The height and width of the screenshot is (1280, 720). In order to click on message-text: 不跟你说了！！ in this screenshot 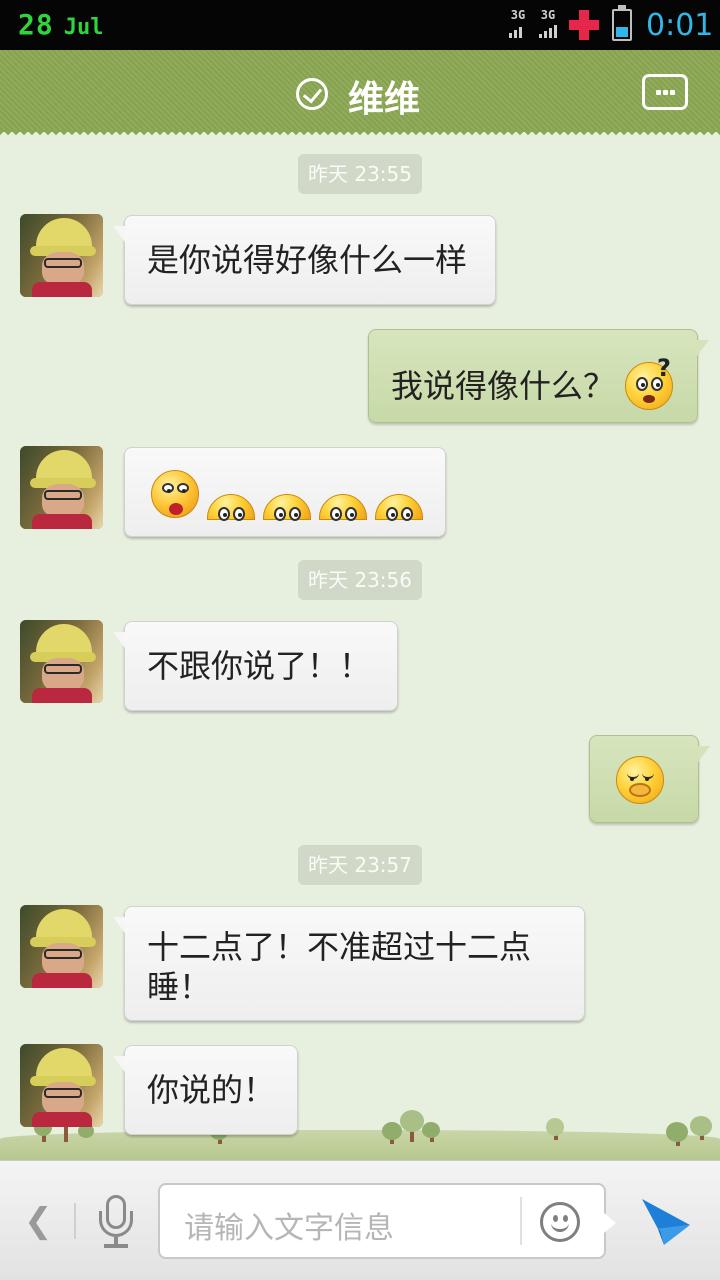, I will do `click(259, 666)`.